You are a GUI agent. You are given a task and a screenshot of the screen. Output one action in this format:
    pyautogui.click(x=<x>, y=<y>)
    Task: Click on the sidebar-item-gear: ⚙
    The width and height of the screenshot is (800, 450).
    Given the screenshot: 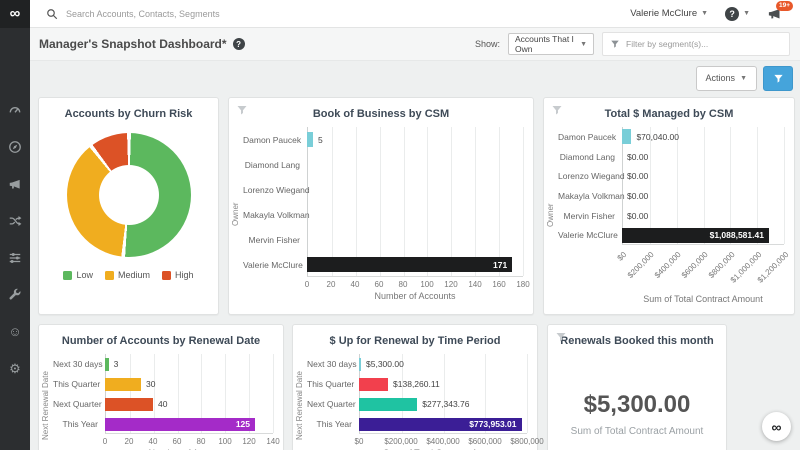 What is the action you would take?
    pyautogui.click(x=15, y=368)
    